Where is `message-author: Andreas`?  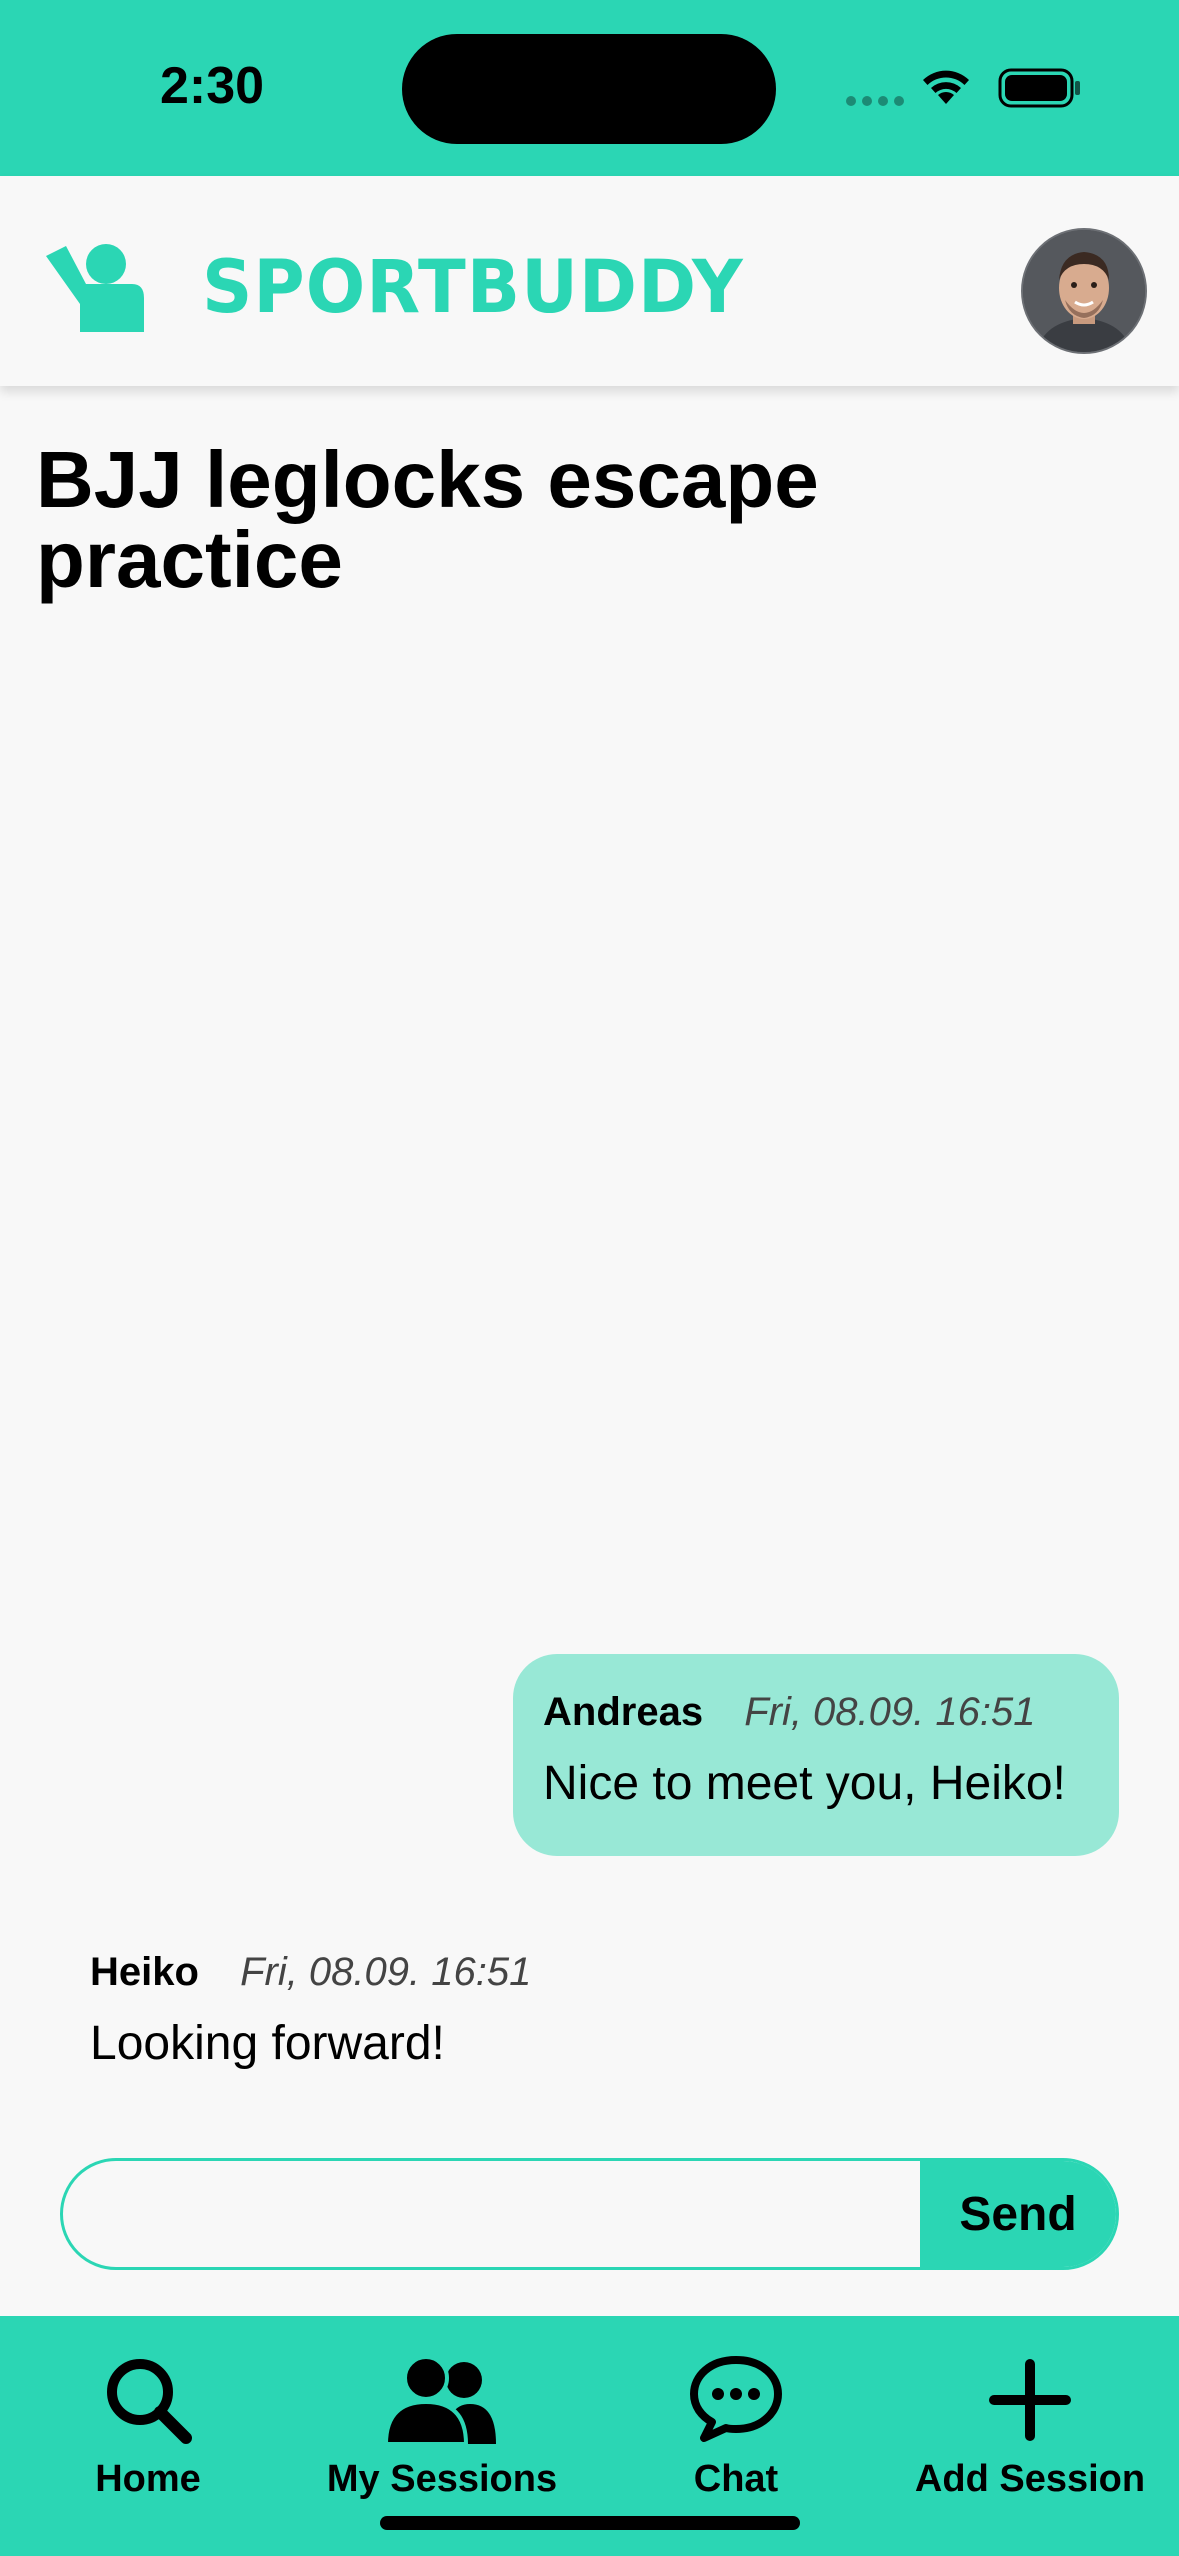
message-author: Andreas is located at coordinates (623, 1712).